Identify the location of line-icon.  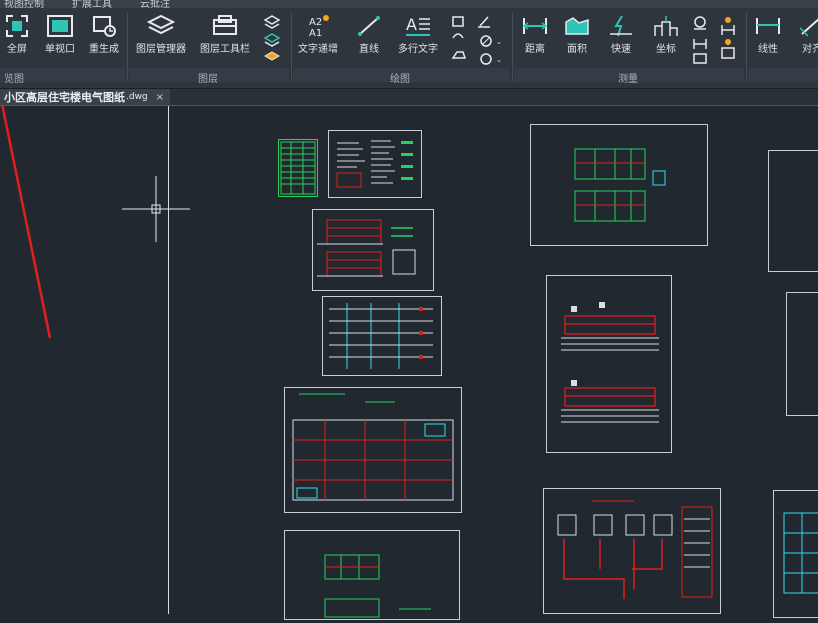
(369, 26).